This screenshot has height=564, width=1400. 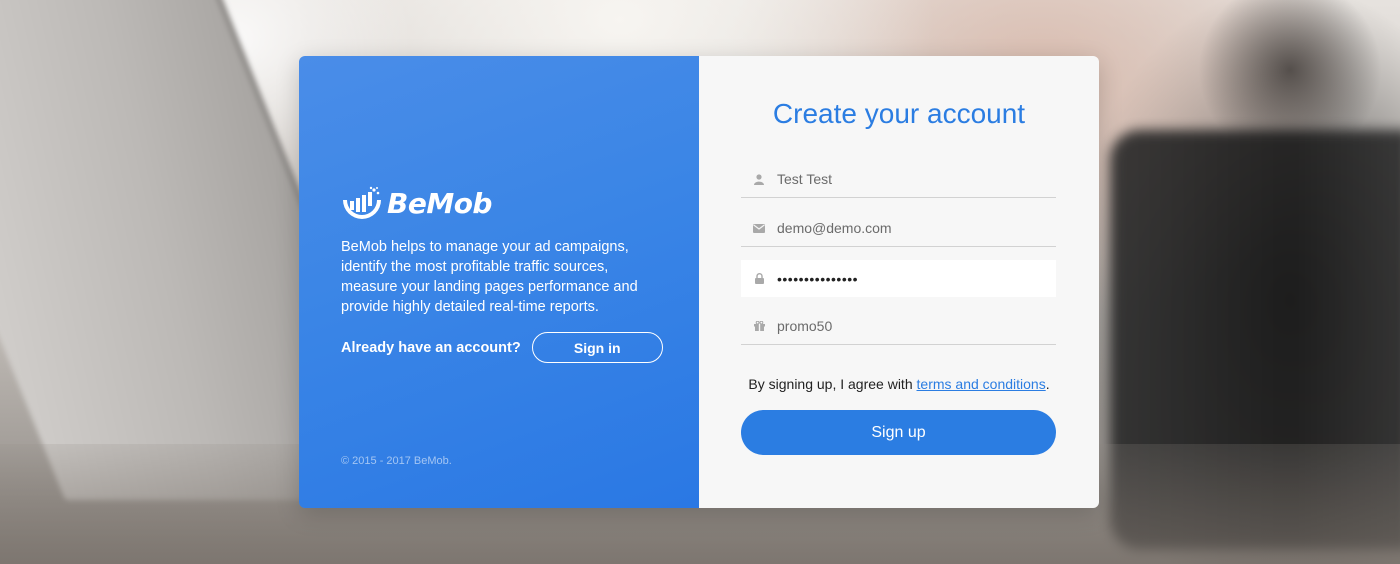 I want to click on brand-name: BeMob, so click(x=439, y=203).